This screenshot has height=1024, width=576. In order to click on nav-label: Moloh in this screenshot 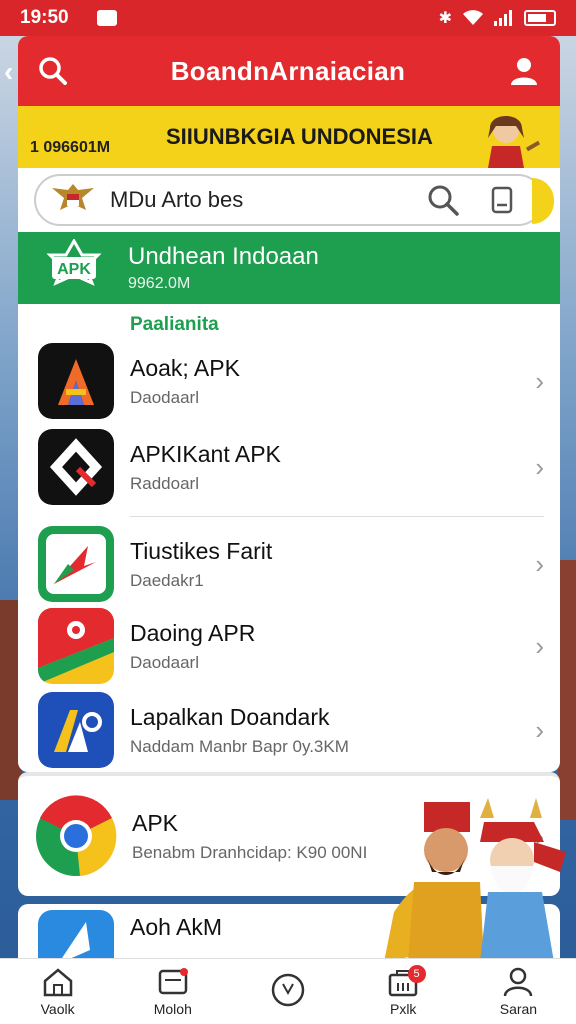, I will do `click(172, 1008)`.